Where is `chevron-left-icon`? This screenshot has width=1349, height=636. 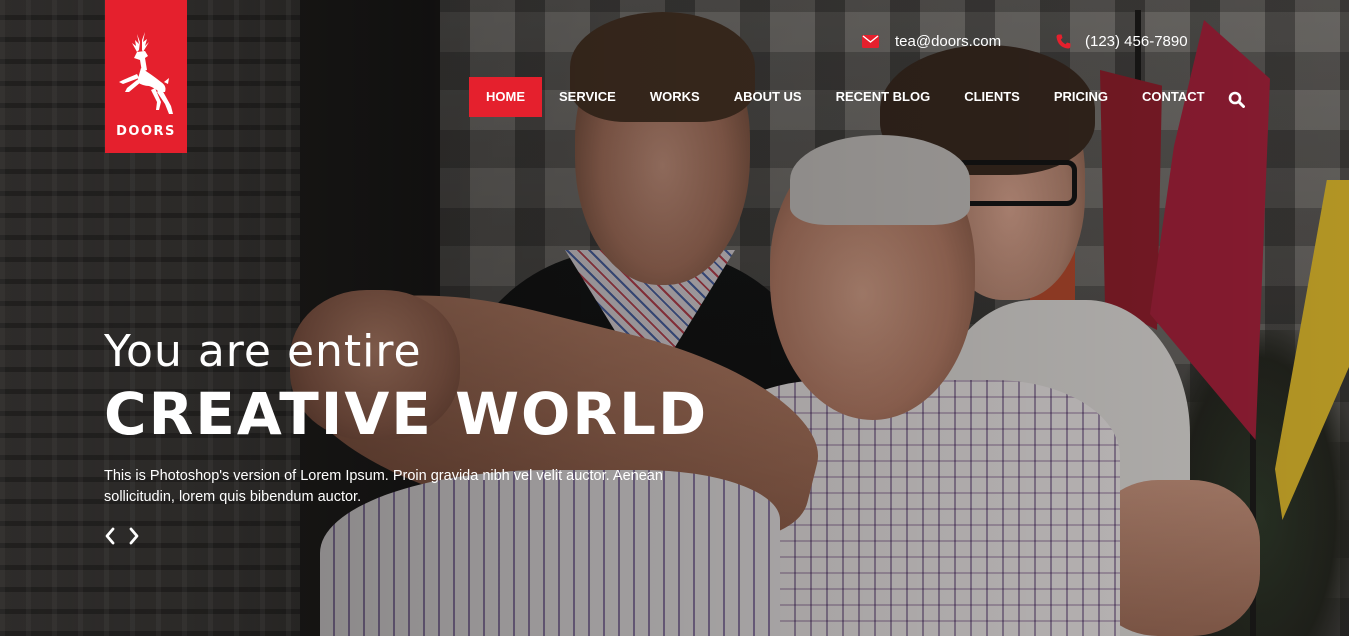 chevron-left-icon is located at coordinates (110, 536).